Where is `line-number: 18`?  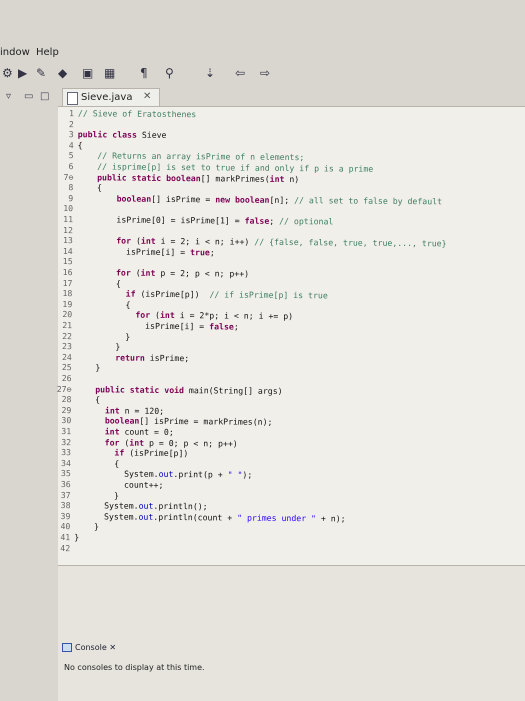
line-number: 18 is located at coordinates (64, 293).